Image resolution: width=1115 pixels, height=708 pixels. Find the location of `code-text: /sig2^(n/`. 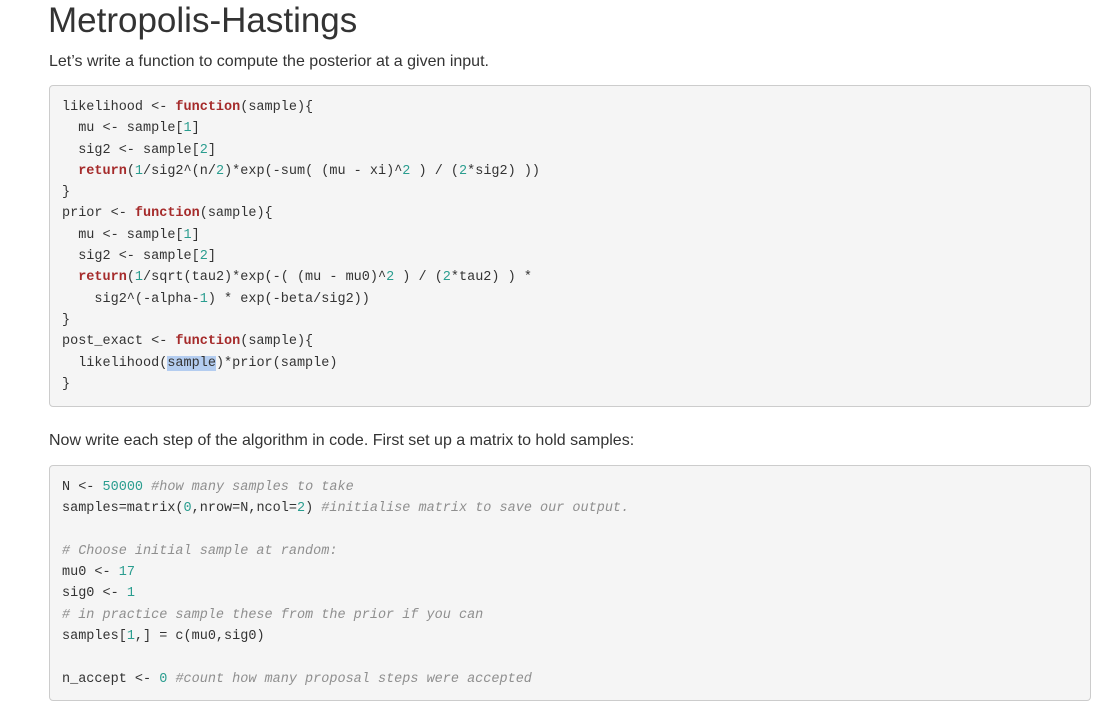

code-text: /sig2^(n/ is located at coordinates (179, 171).